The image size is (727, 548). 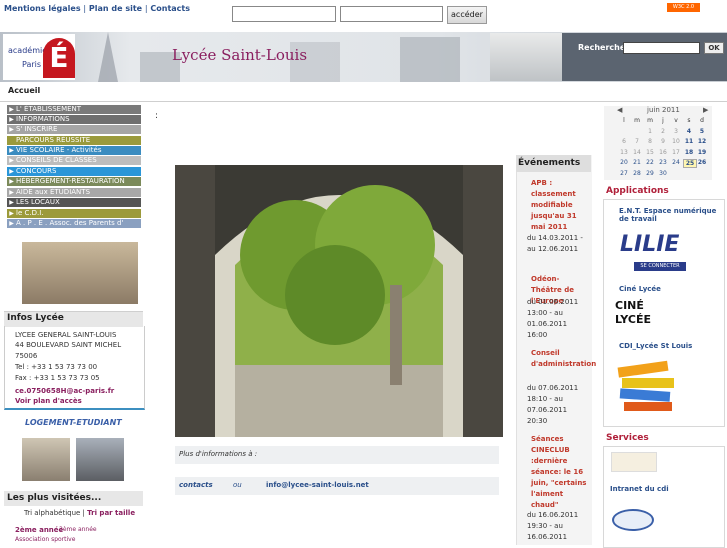 What do you see at coordinates (676, 152) in the screenshot?
I see `calendar-day: 17` at bounding box center [676, 152].